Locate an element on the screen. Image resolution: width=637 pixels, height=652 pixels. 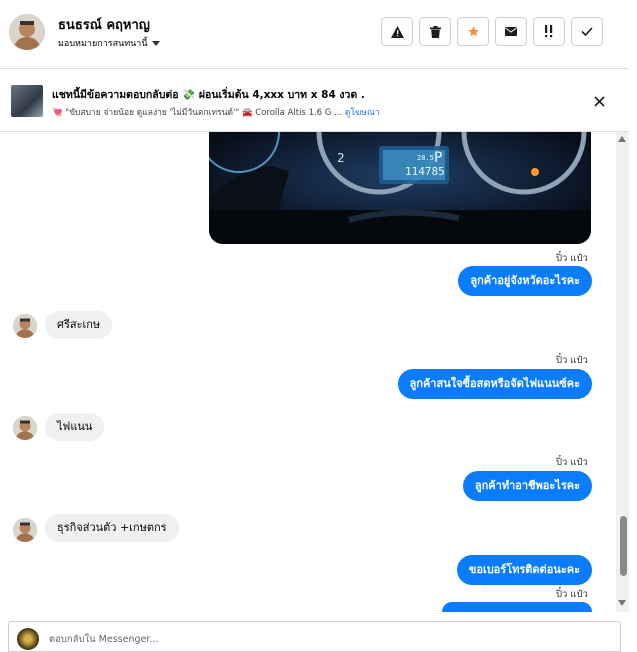
close-icon is located at coordinates (599, 101).